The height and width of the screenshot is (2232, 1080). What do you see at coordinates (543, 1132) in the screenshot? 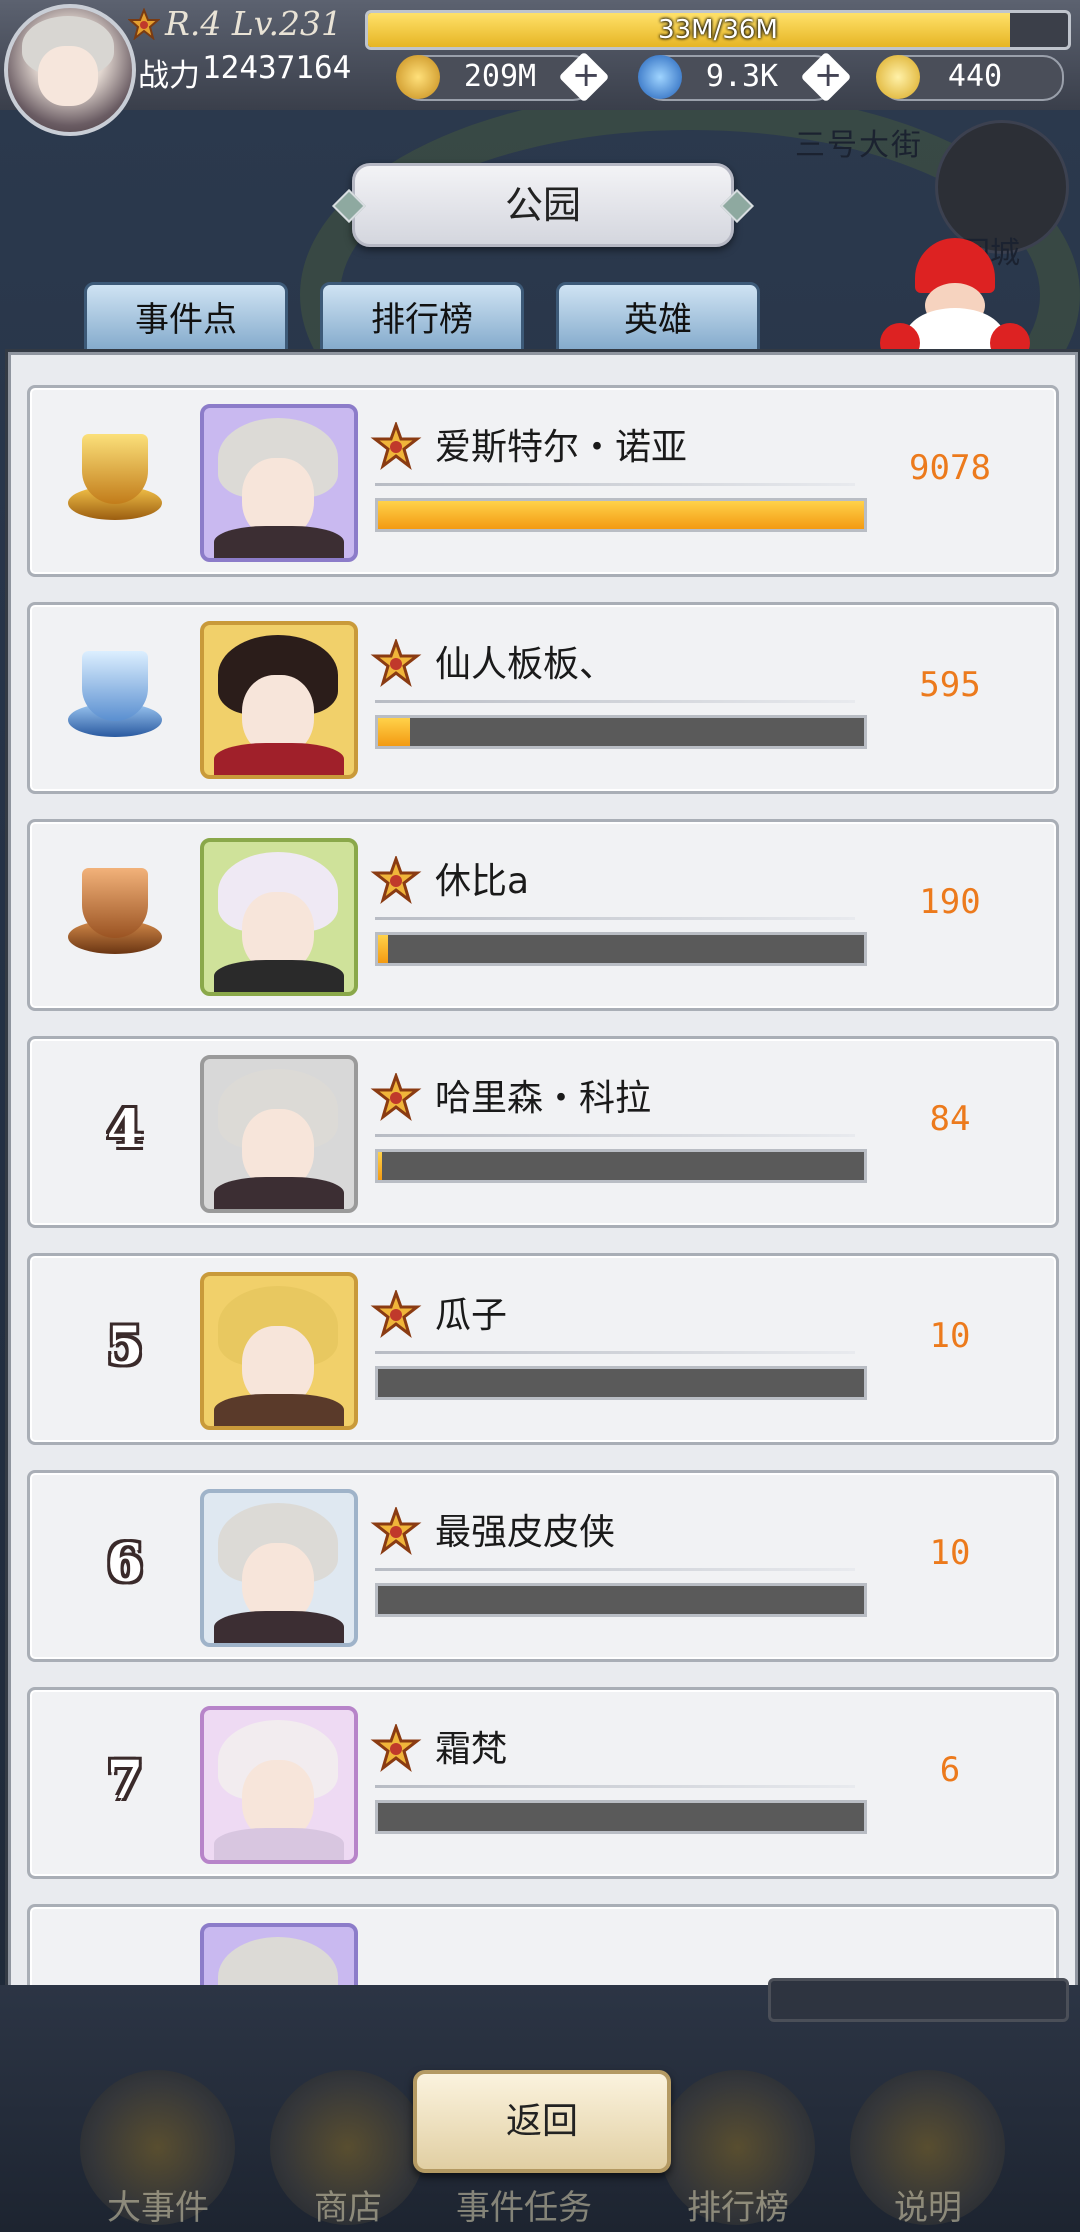
I see `leaderboard-row: 4 哈里森・科拉 84` at bounding box center [543, 1132].